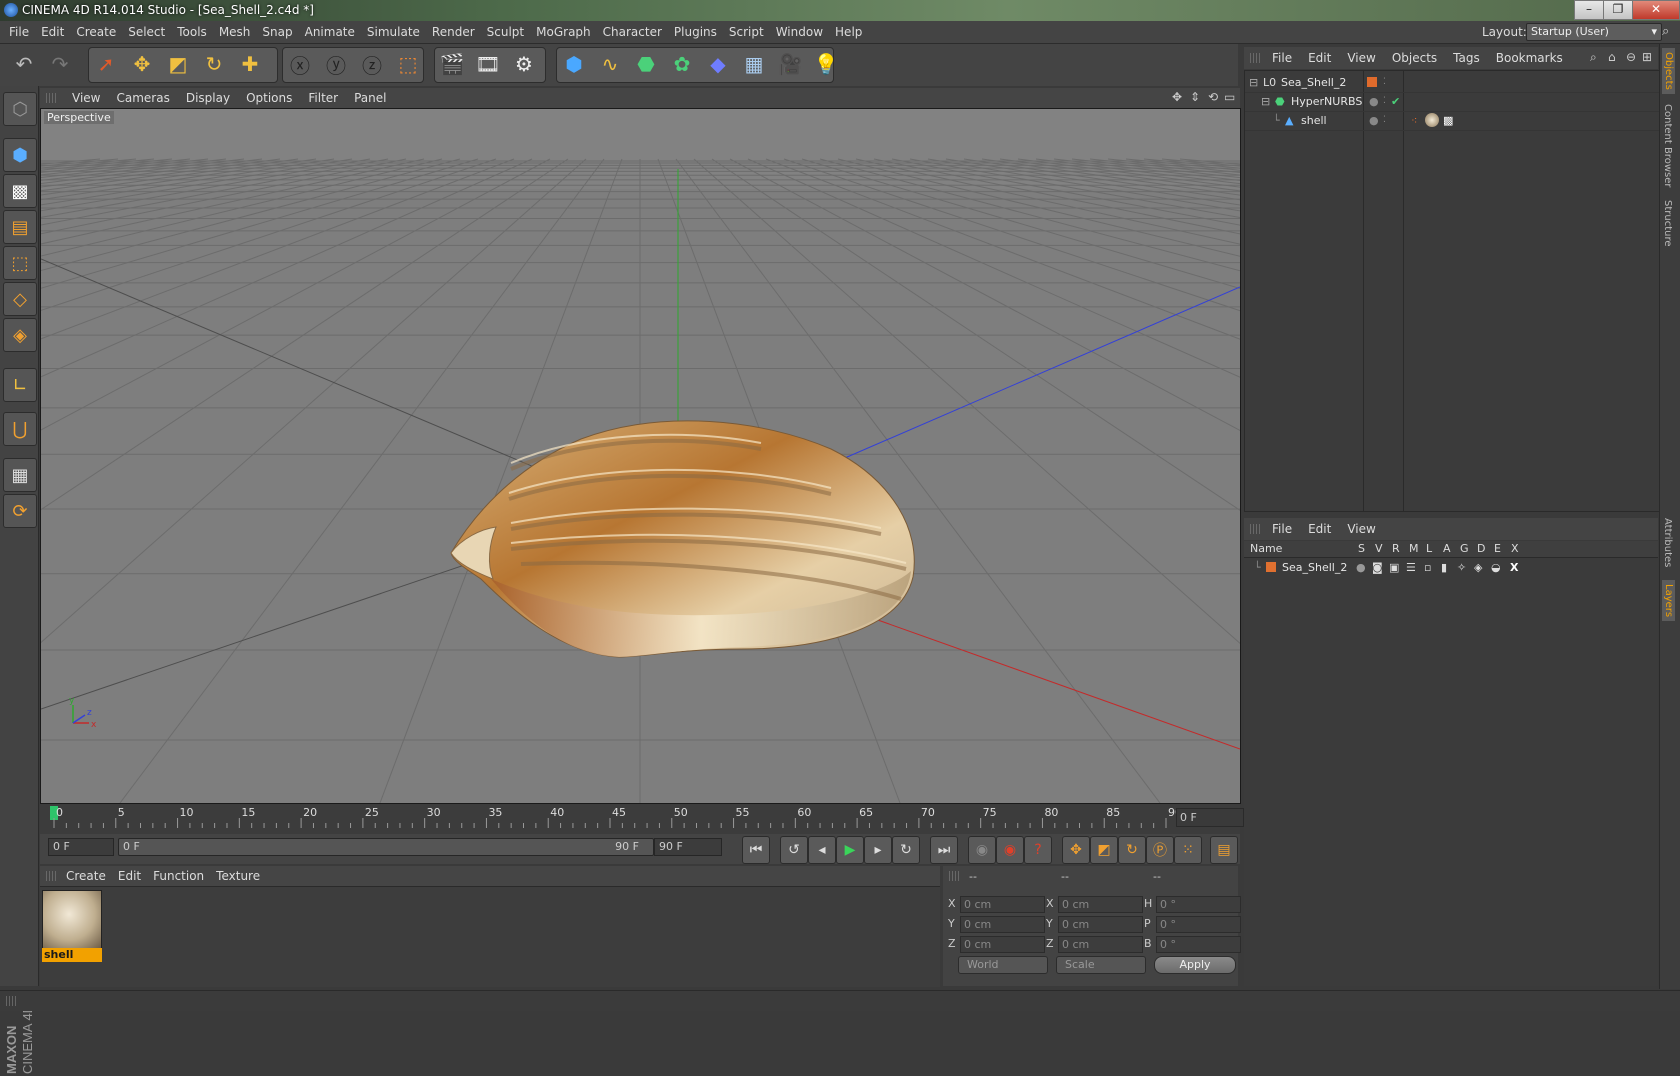 This screenshot has height=1076, width=1680. Describe the element at coordinates (214, 64) in the screenshot. I see `rotate-tool-icon: ↻` at that location.